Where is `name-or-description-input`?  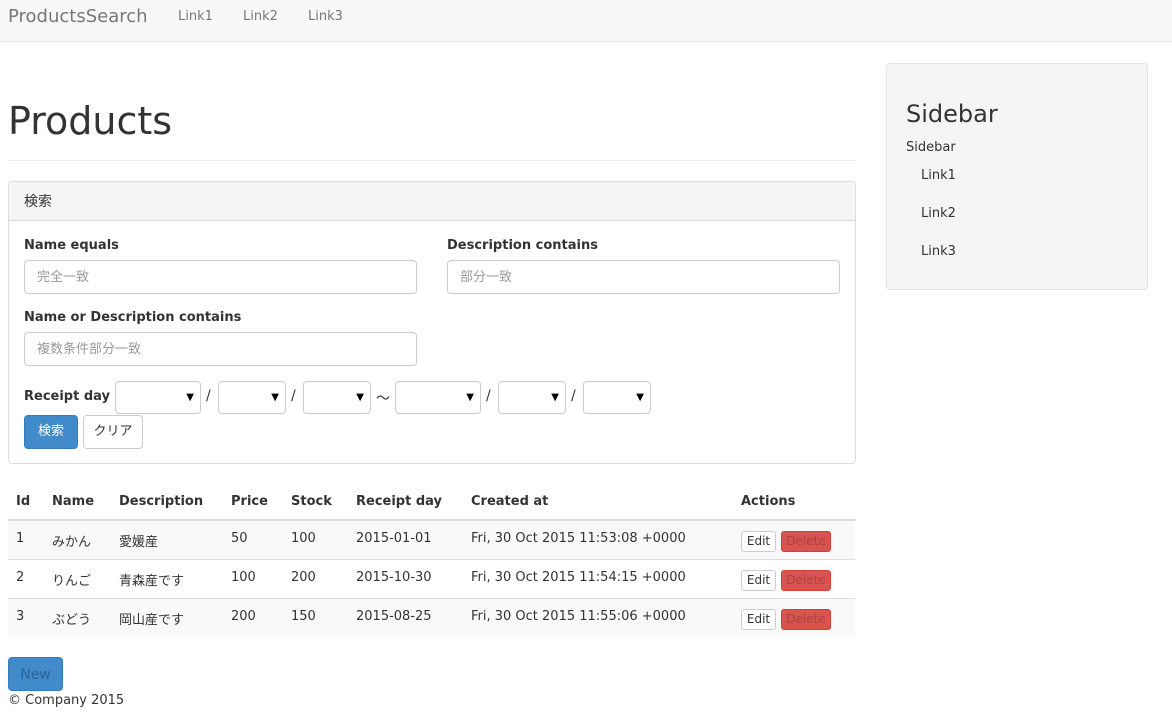
name-or-description-input is located at coordinates (220, 349).